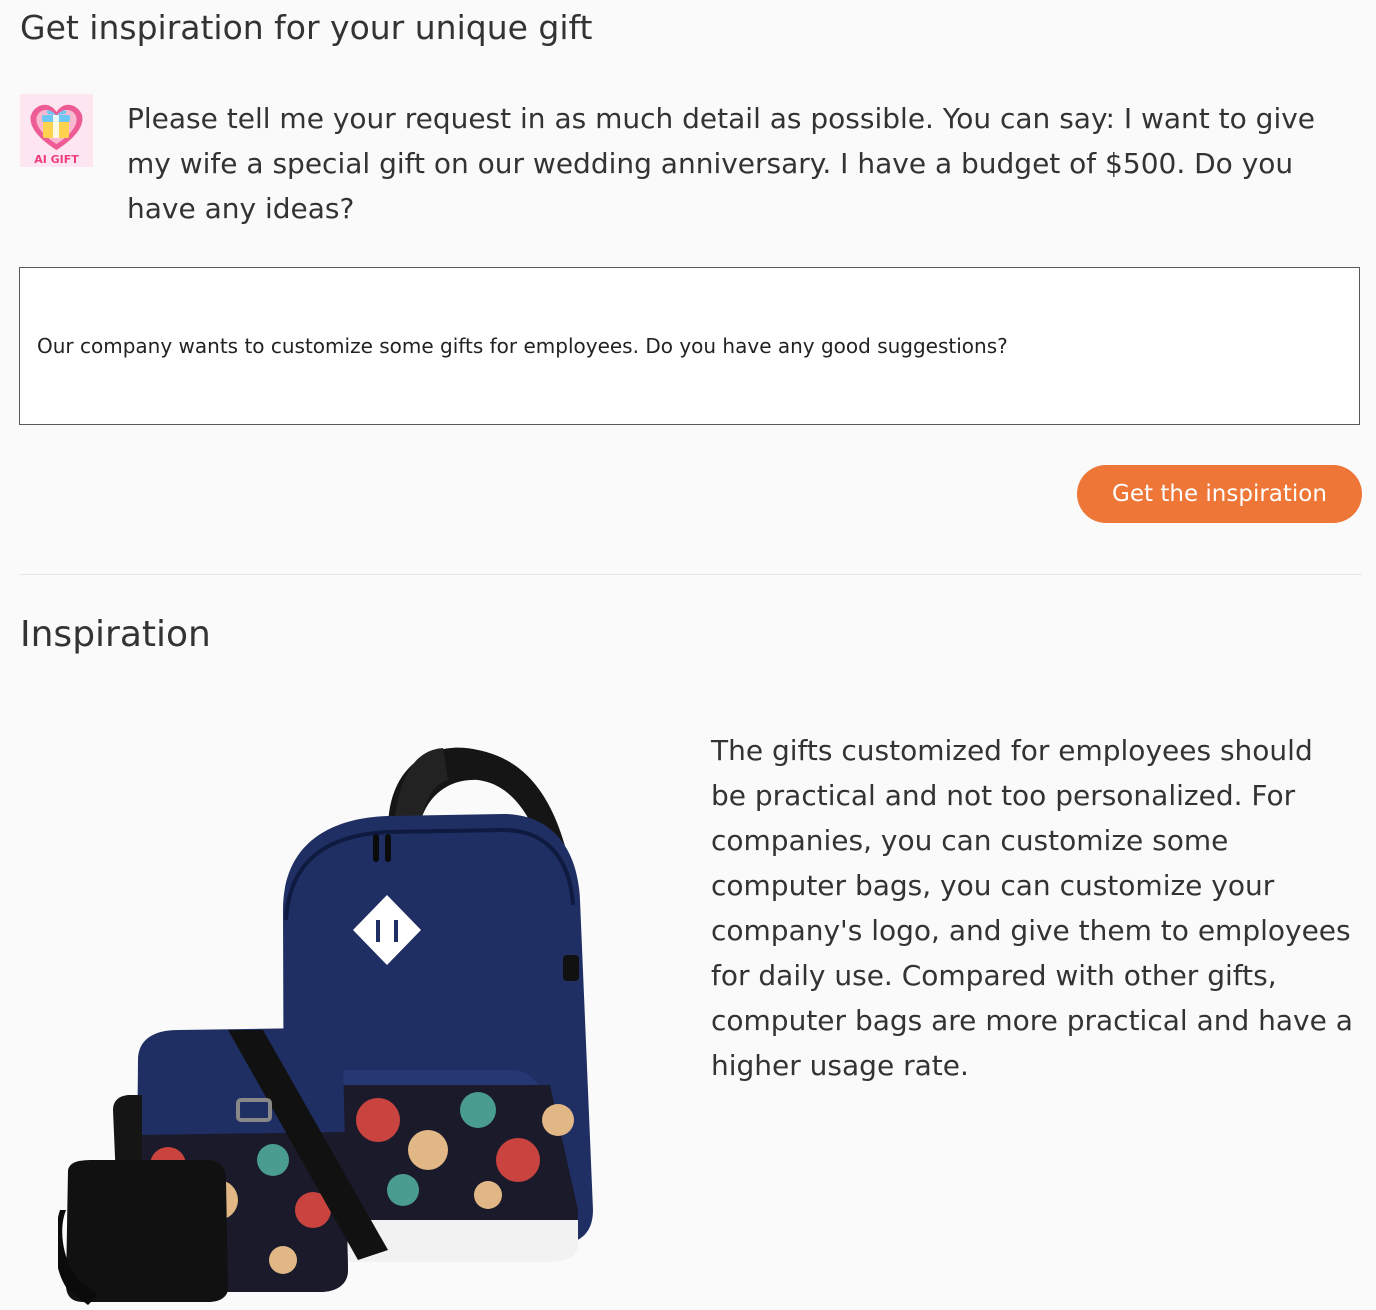 This screenshot has height=1310, width=1376. I want to click on heart-gift-icon: AI GIFT, so click(56, 130).